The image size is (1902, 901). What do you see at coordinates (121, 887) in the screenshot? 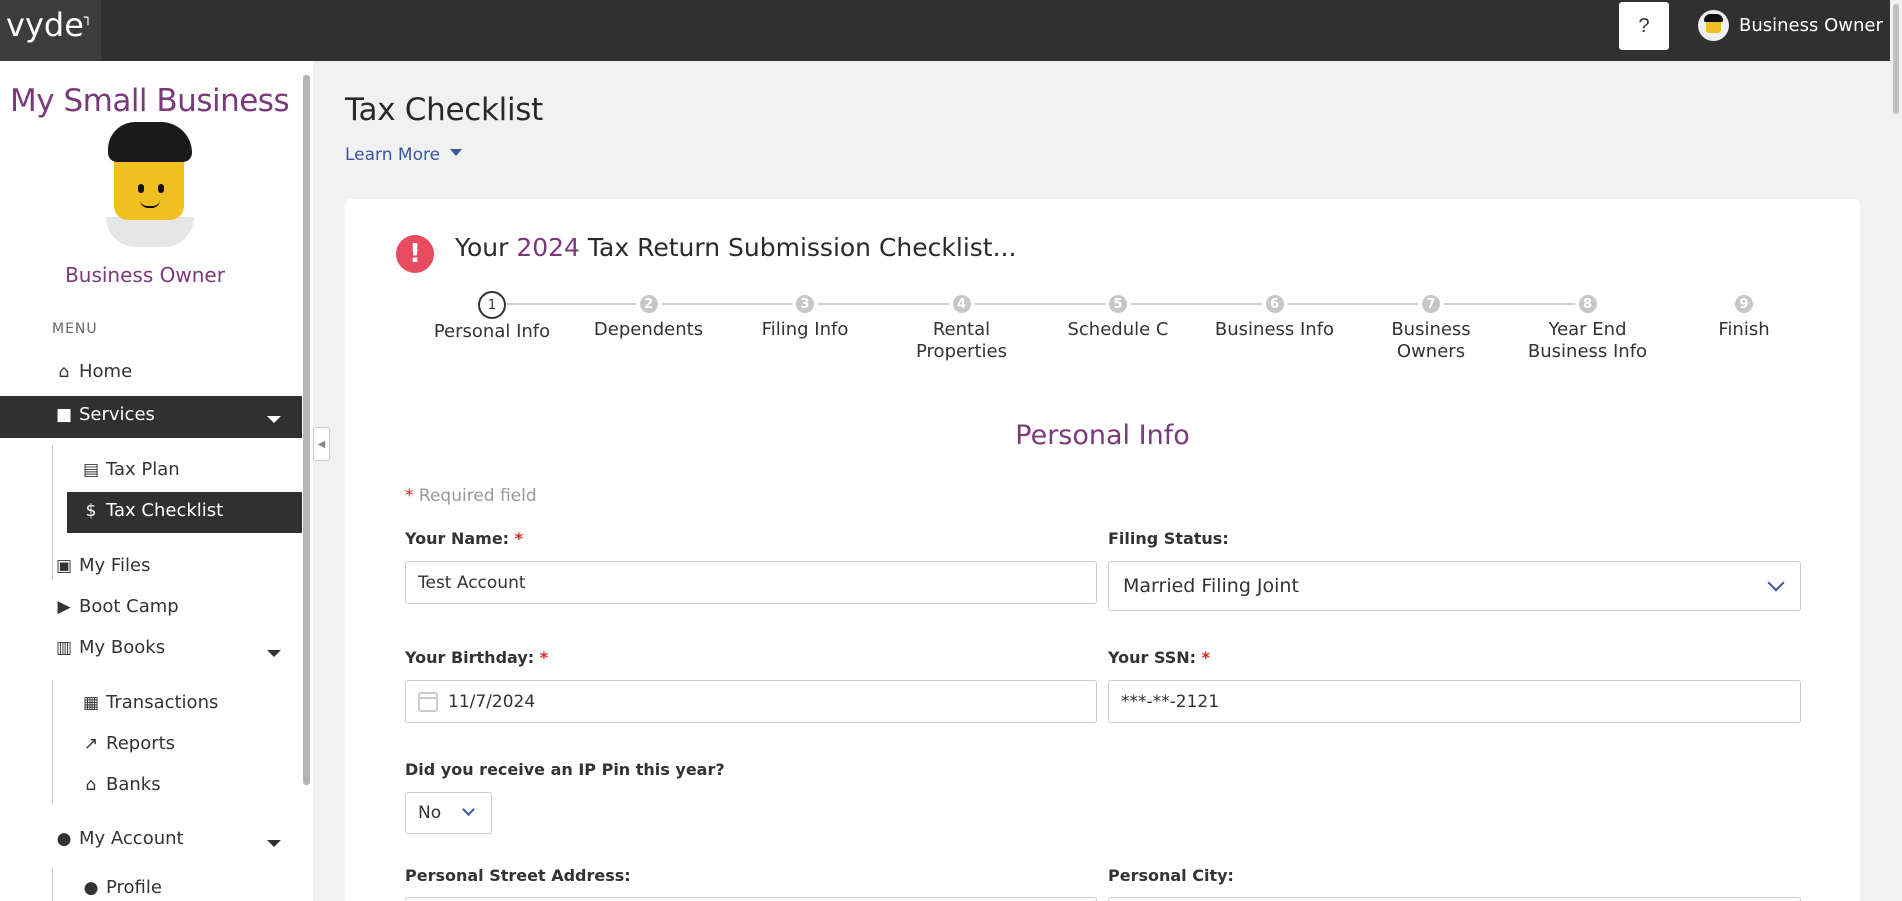
I see `sidebar-item-profile: ● Profile` at bounding box center [121, 887].